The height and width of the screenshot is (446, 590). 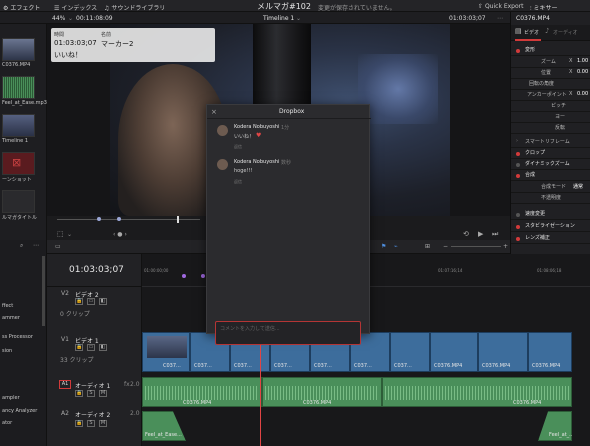 What do you see at coordinates (21, 246) in the screenshot?
I see `search-icon: ⌕` at bounding box center [21, 246].